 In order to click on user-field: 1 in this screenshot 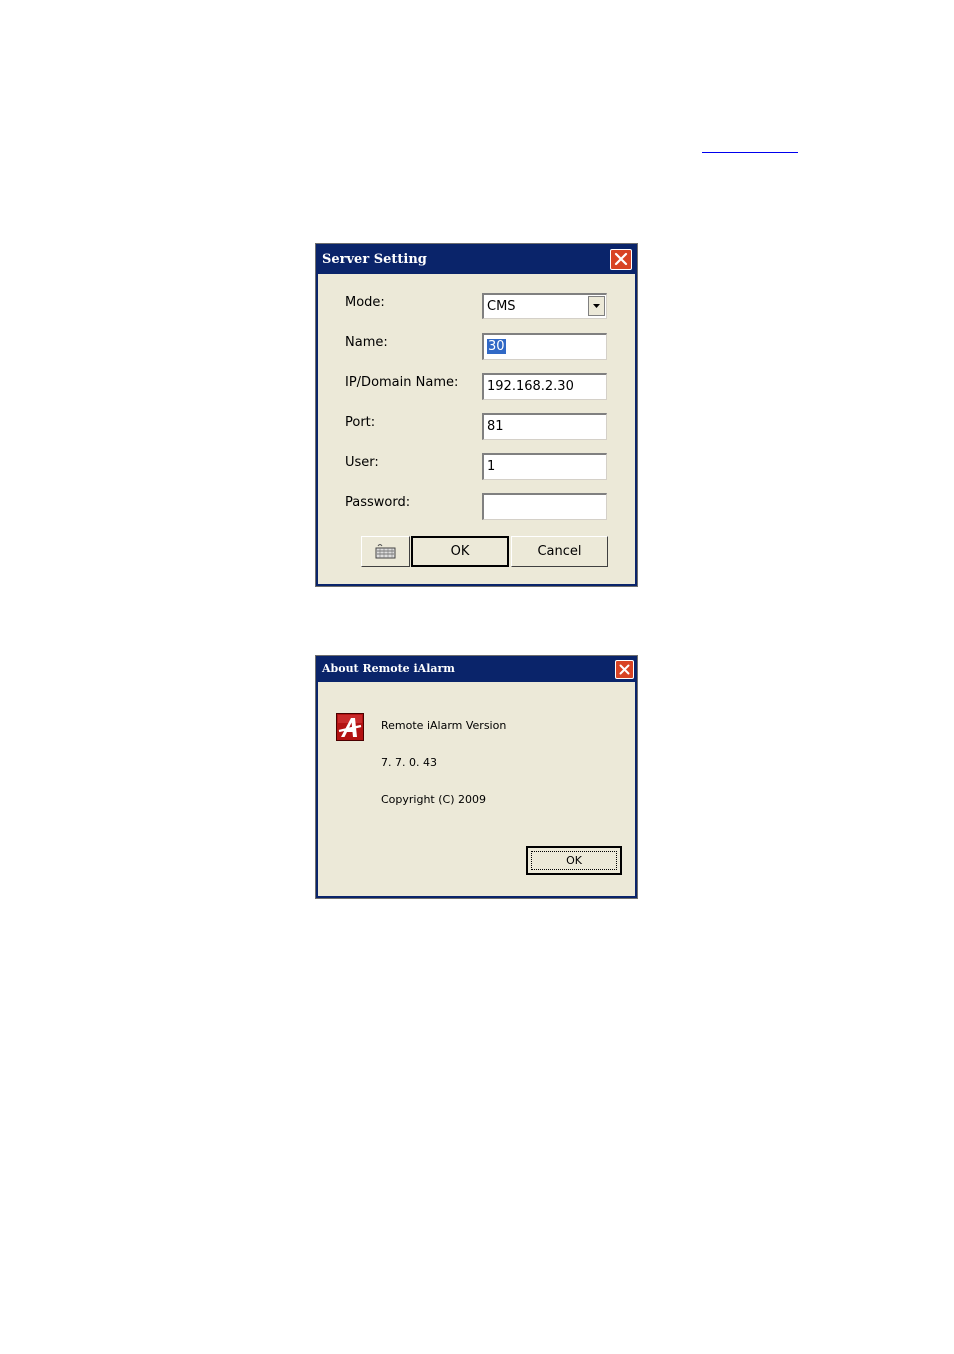, I will do `click(544, 466)`.